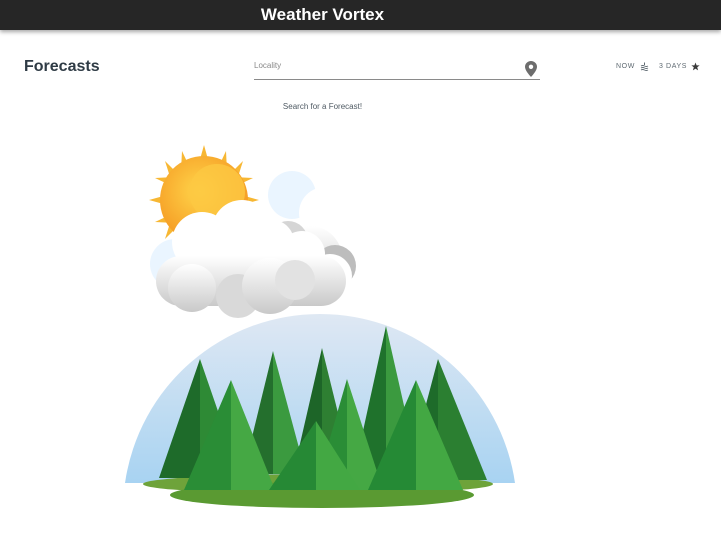  What do you see at coordinates (385, 65) in the screenshot?
I see `locality-input` at bounding box center [385, 65].